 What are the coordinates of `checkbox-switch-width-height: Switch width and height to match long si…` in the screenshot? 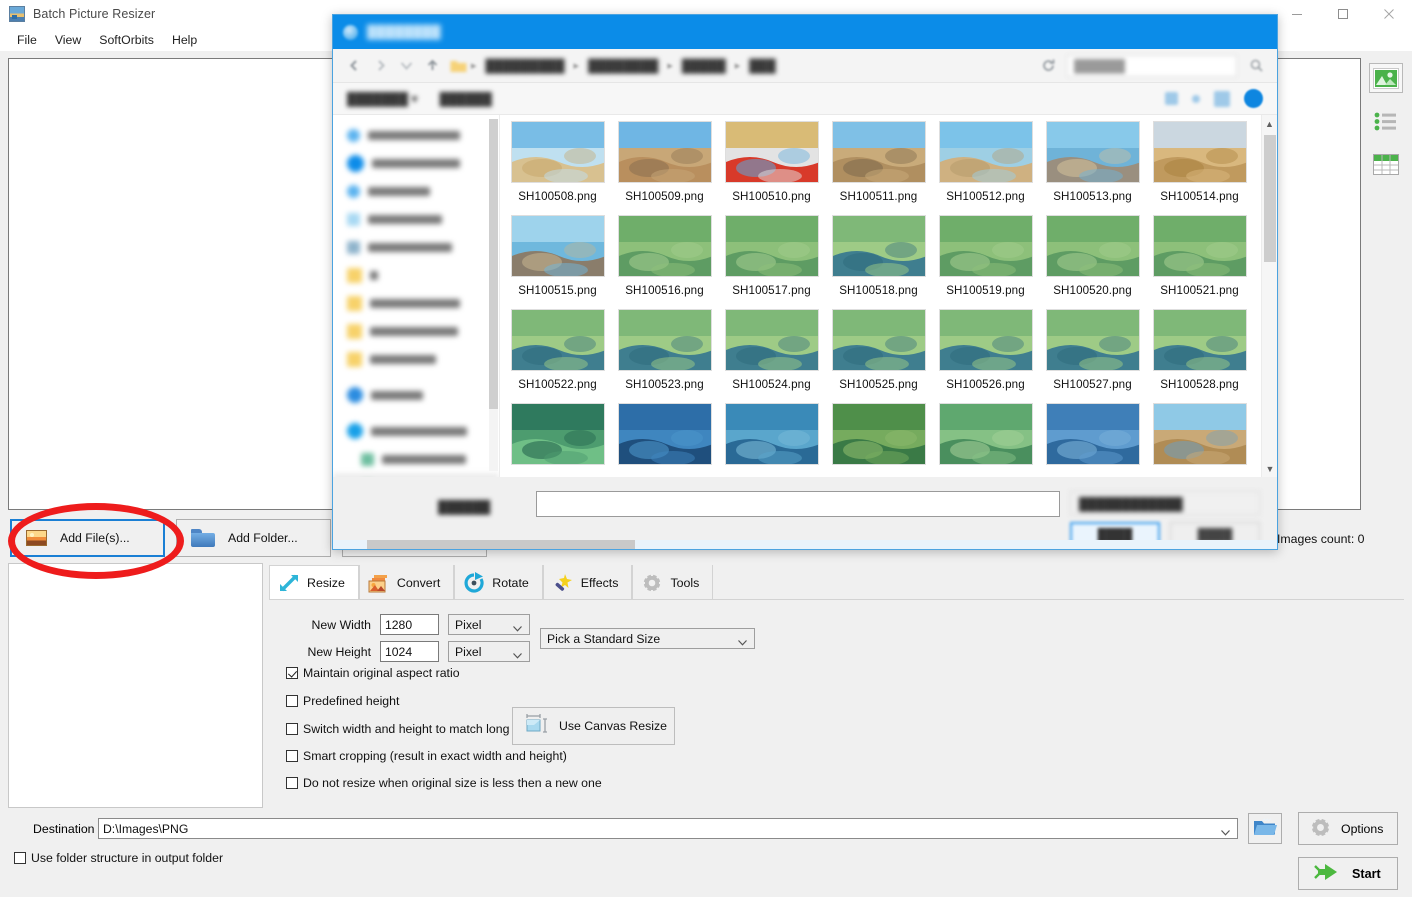 It's located at (414, 729).